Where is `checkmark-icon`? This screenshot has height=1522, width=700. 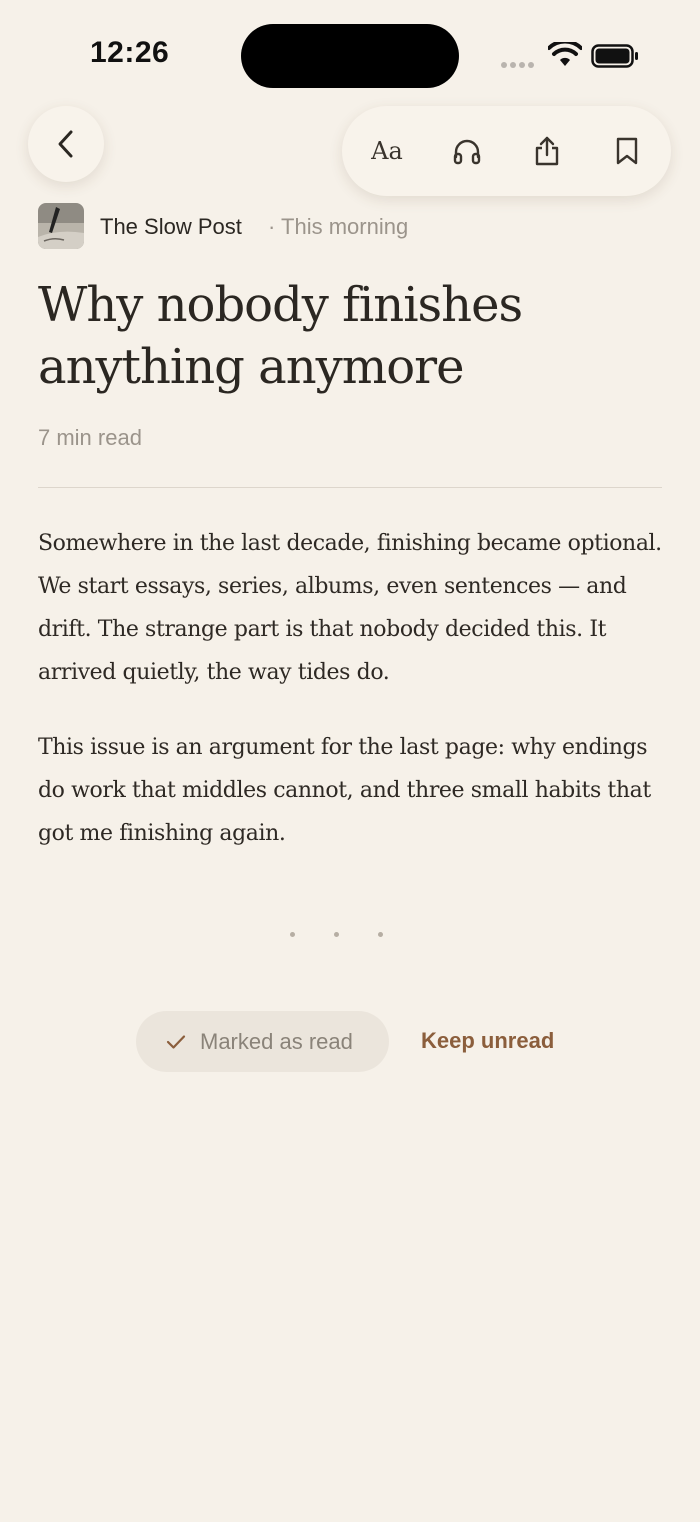 checkmark-icon is located at coordinates (176, 1041).